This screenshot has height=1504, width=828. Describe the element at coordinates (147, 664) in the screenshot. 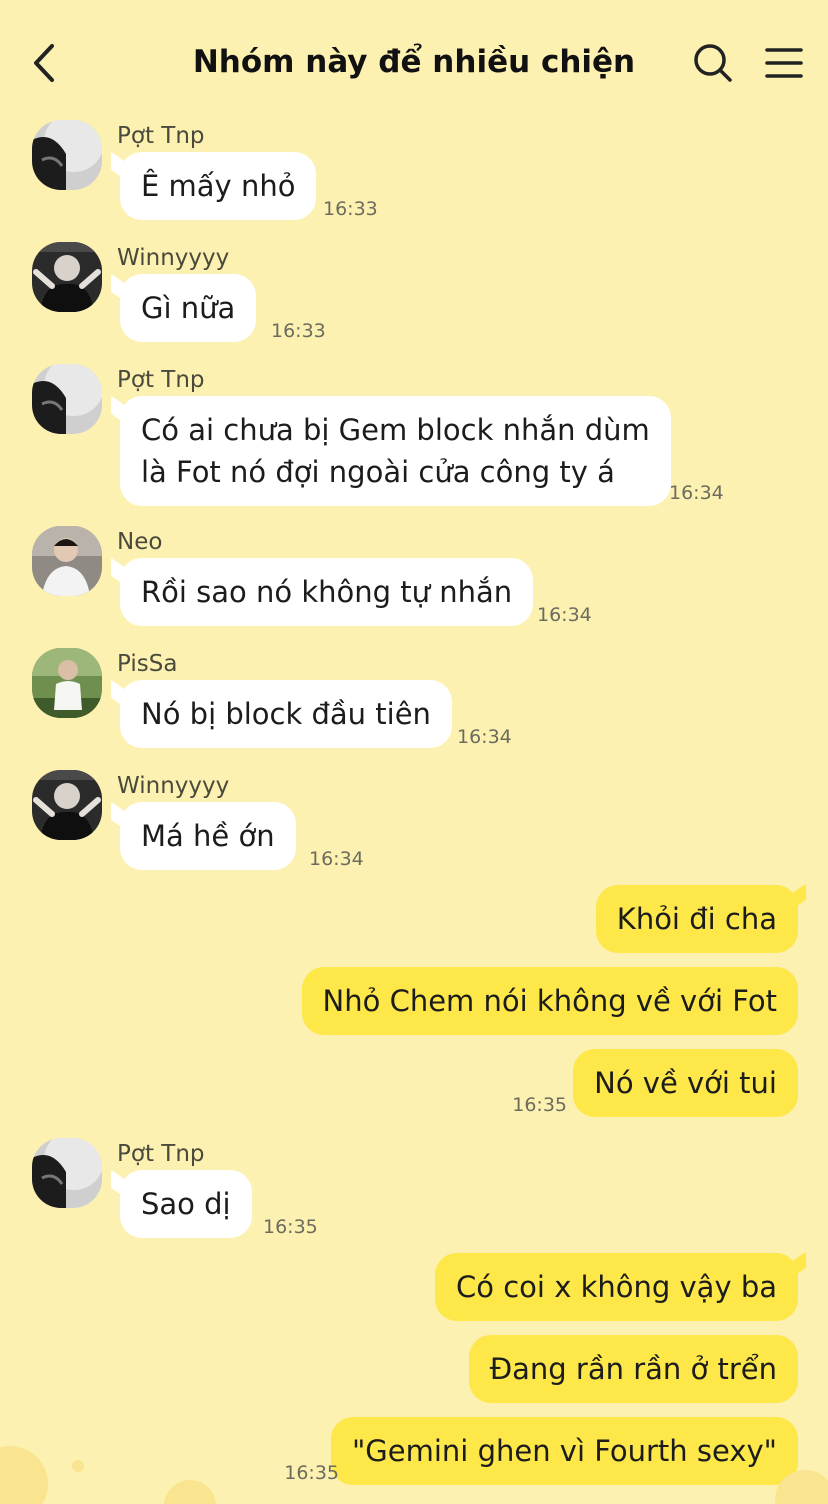

I see `sender-name: PisSa` at that location.